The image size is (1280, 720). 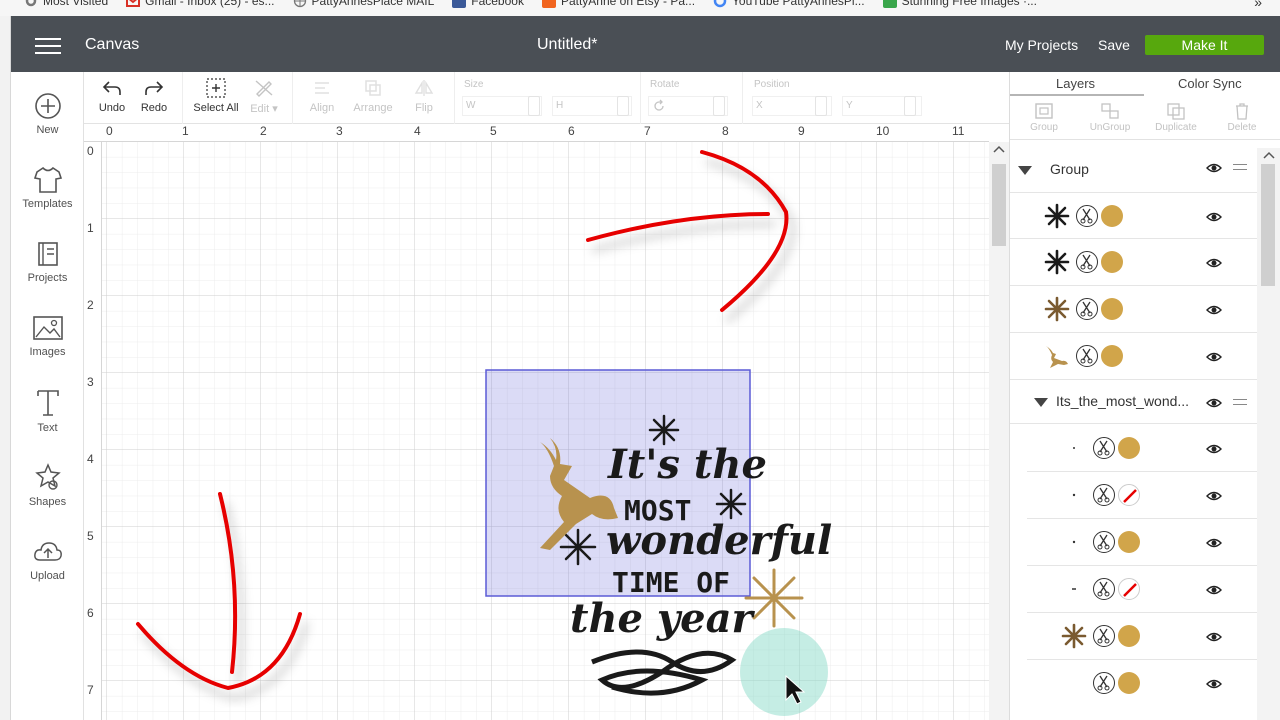 I want to click on position-x-stepper, so click(x=821, y=106).